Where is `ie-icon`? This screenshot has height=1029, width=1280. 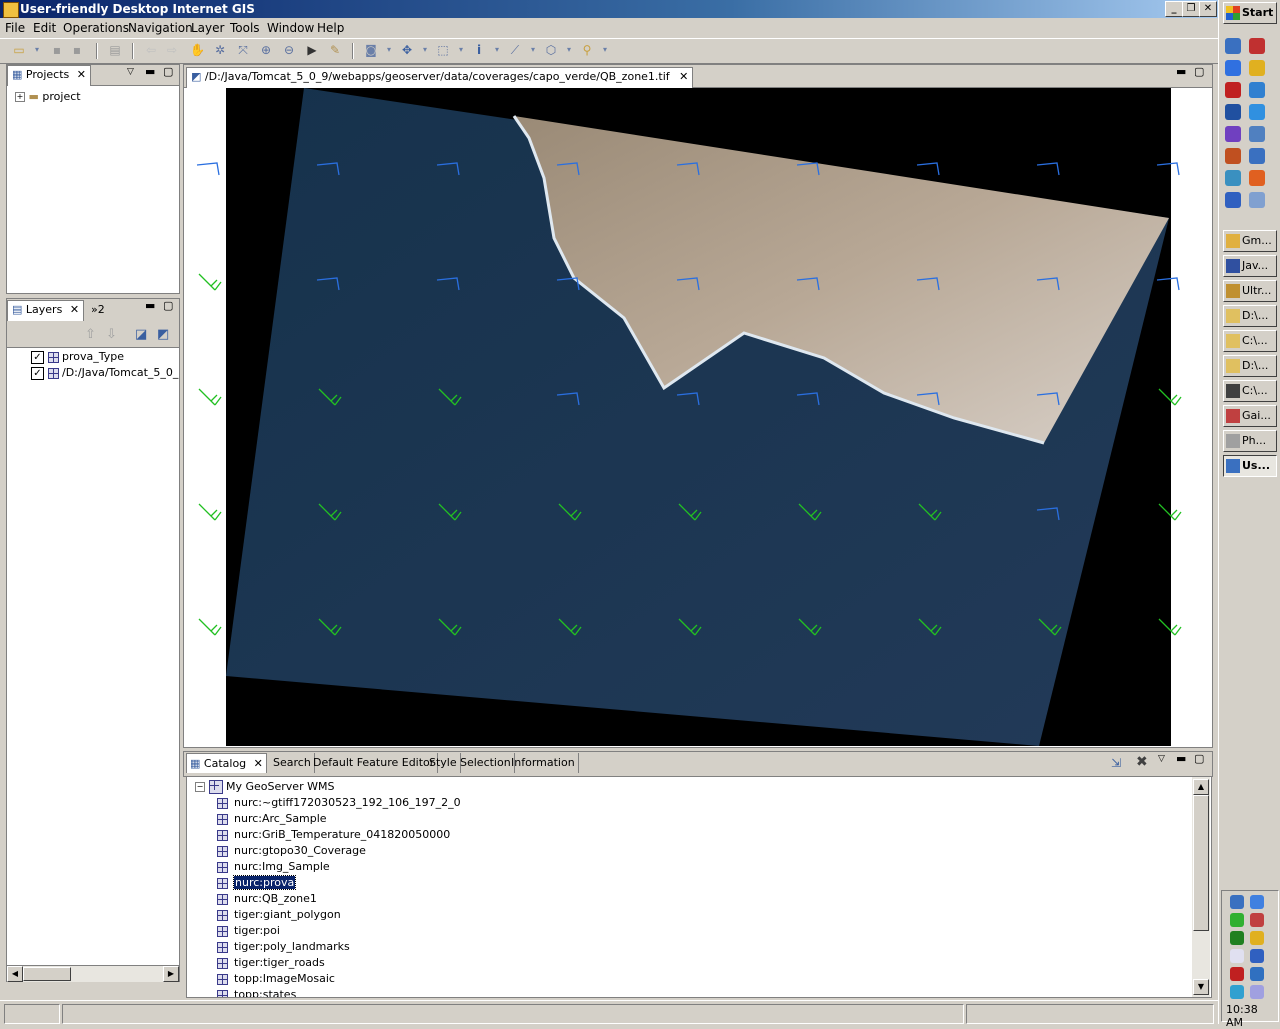
ie-icon is located at coordinates (1233, 68).